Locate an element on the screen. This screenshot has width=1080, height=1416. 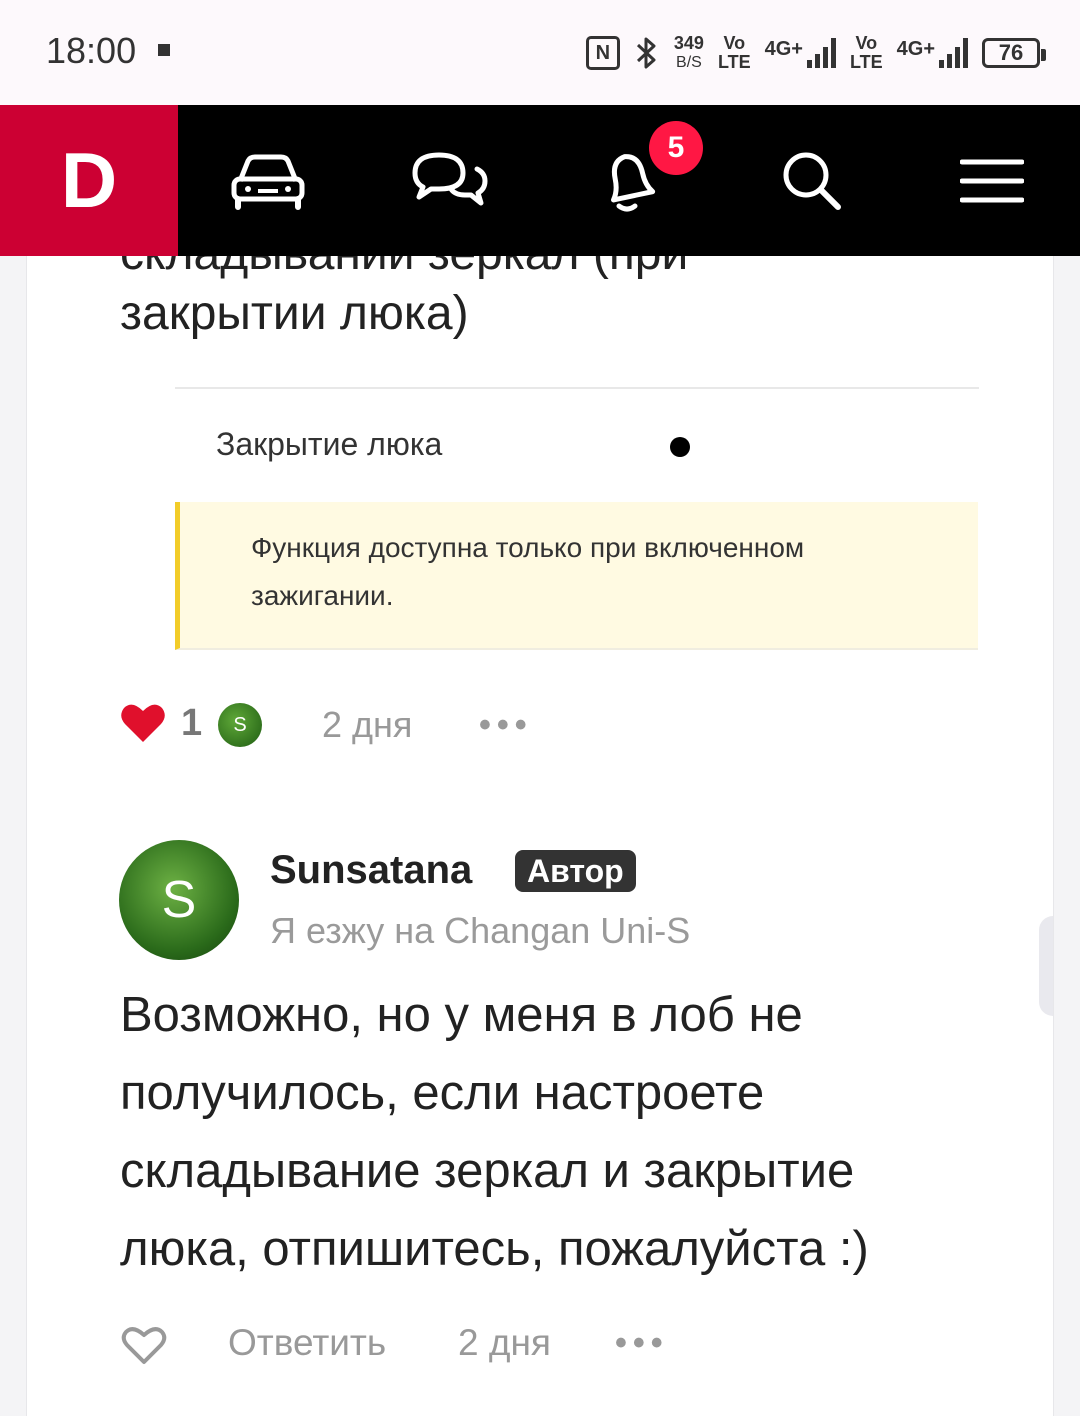
chat-icon is located at coordinates (450, 178).